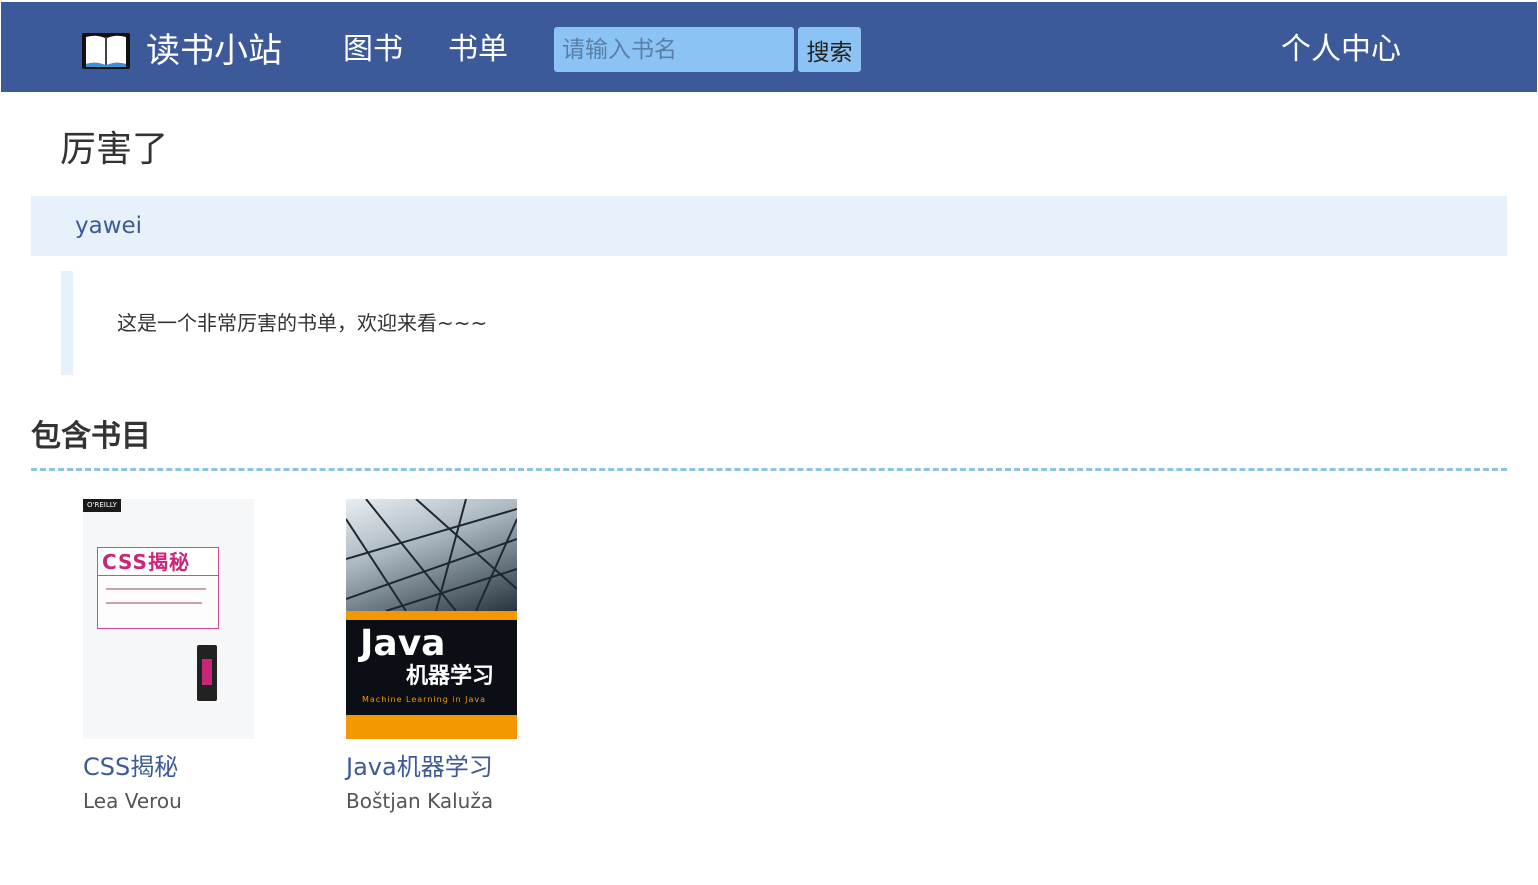 This screenshot has width=1538, height=885. I want to click on cover-main-word: Java, so click(403, 643).